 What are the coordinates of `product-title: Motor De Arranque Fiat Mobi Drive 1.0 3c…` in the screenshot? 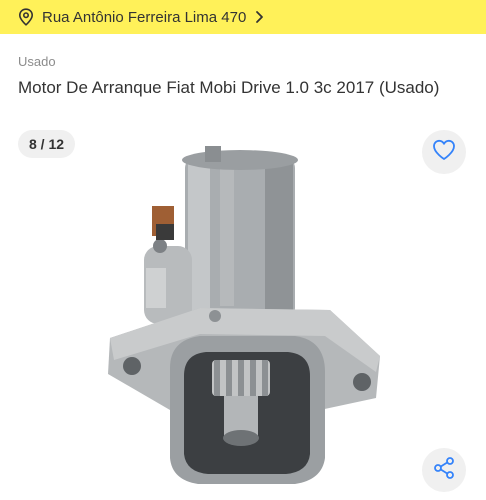 It's located at (229, 87).